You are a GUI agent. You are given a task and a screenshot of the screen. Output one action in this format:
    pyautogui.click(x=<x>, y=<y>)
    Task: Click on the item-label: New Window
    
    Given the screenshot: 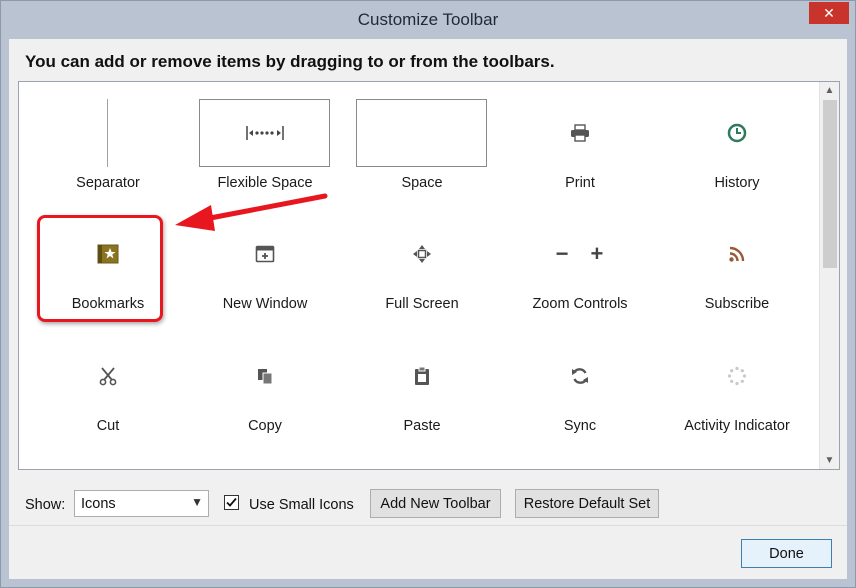 What is the action you would take?
    pyautogui.click(x=265, y=304)
    